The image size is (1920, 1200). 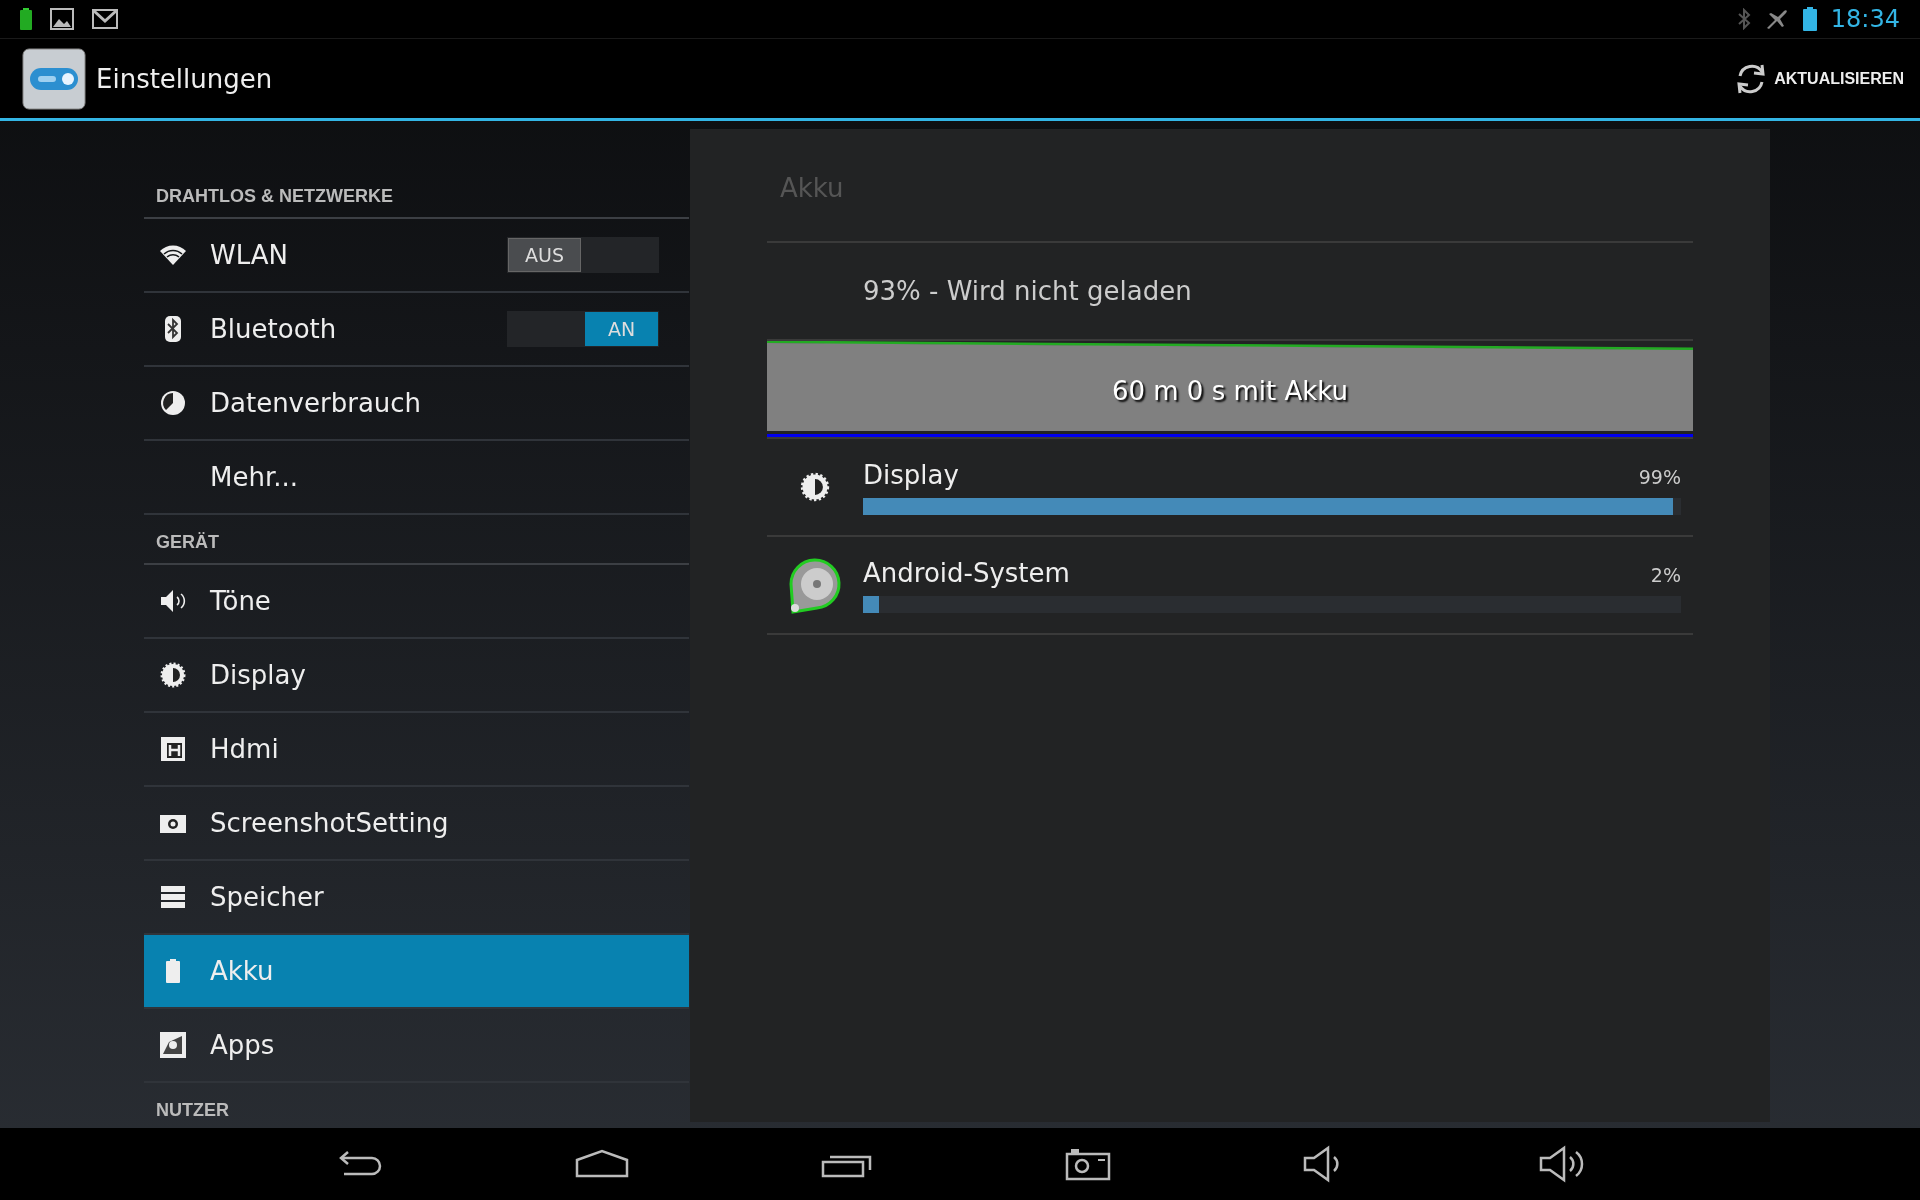 I want to click on settings-icon, so click(x=54, y=78).